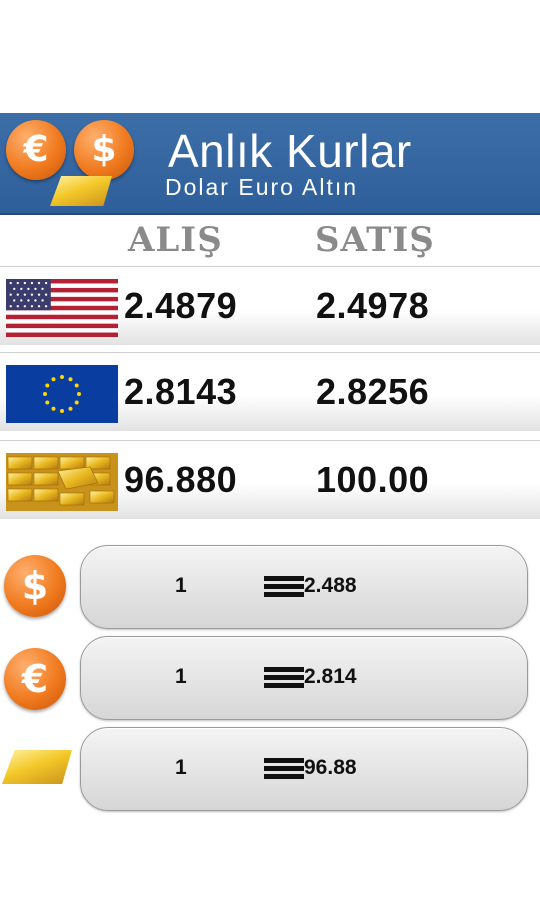 The width and height of the screenshot is (540, 900). Describe the element at coordinates (37, 767) in the screenshot. I see `gold-bar-icon` at that location.